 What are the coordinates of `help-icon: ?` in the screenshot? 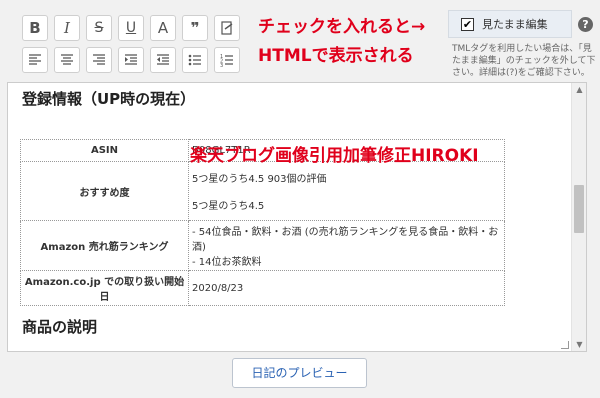 It's located at (585, 24).